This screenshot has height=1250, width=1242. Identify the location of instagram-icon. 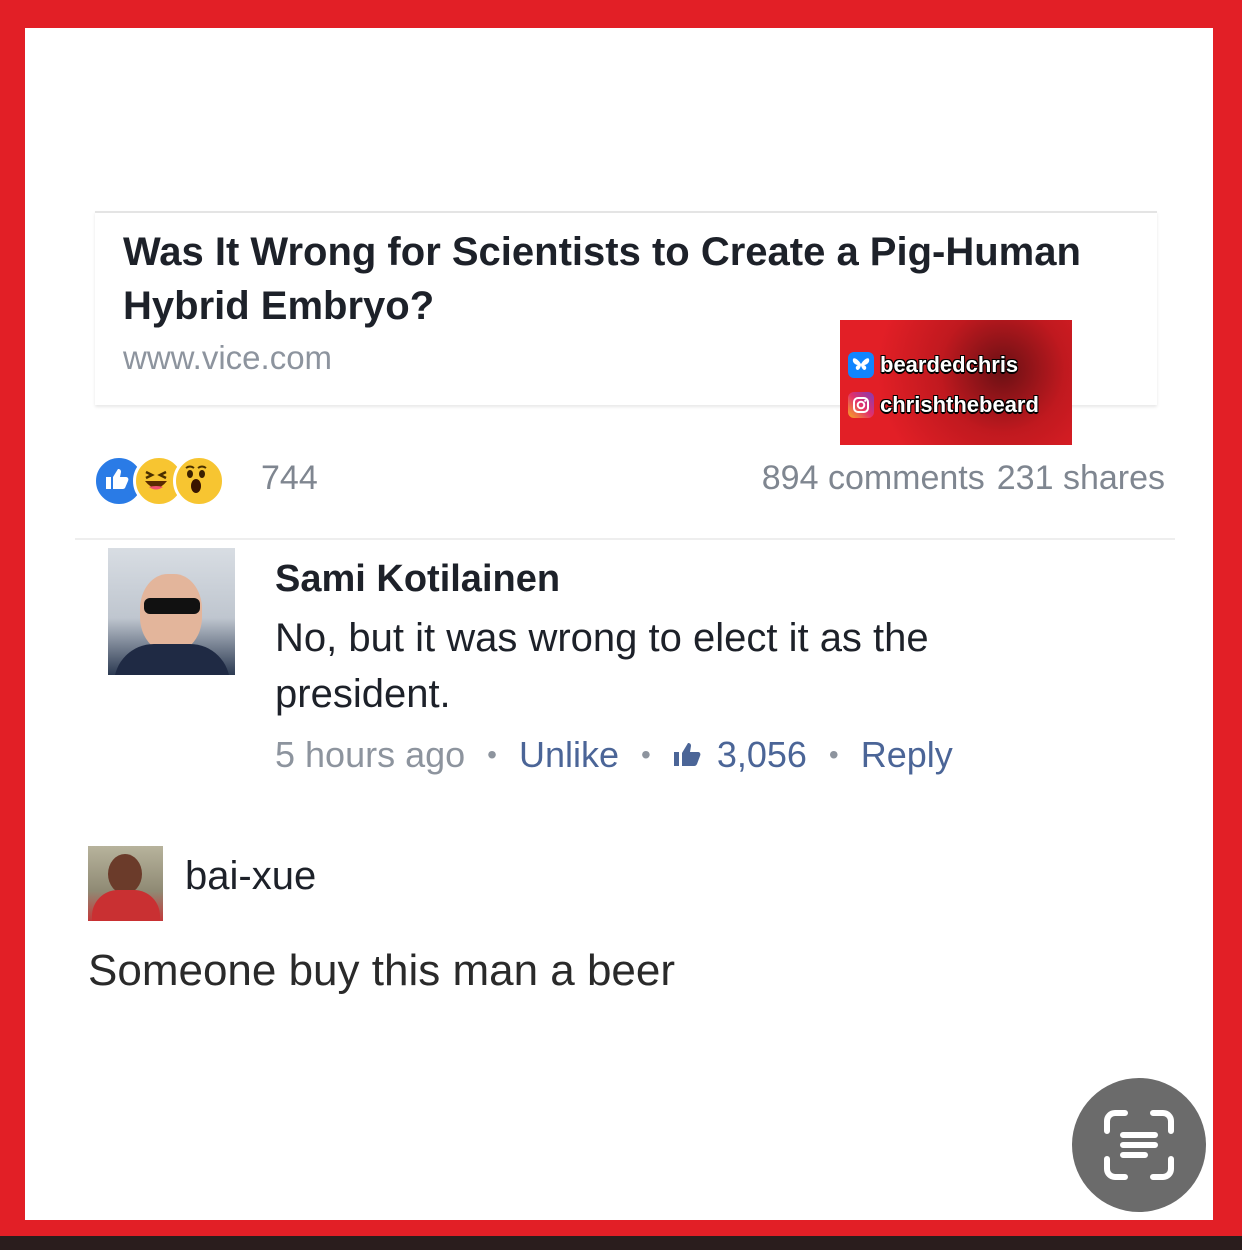
(861, 405).